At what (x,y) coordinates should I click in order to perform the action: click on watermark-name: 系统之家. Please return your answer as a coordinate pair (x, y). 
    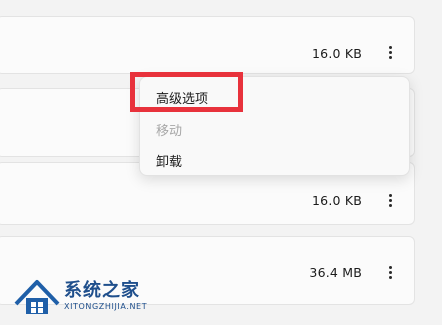
    Looking at the image, I should click on (102, 290).